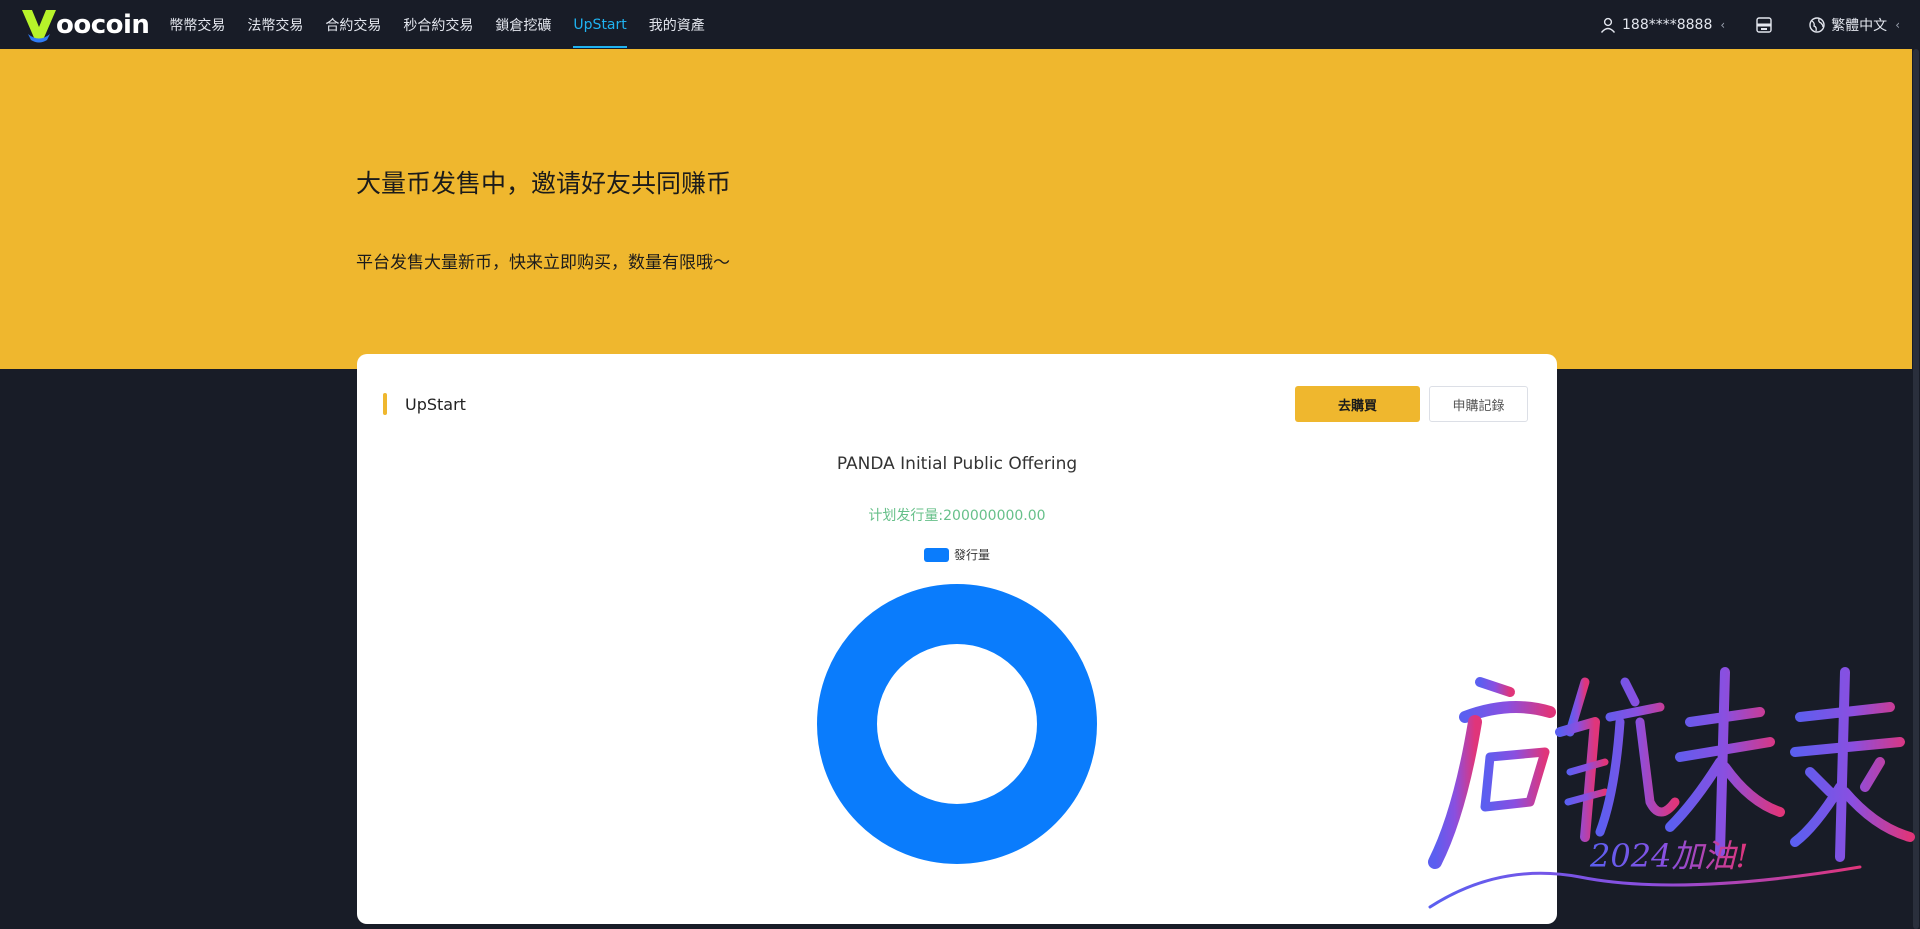  I want to click on chart-subtitle: 计划发行量:200000000.00, so click(957, 516).